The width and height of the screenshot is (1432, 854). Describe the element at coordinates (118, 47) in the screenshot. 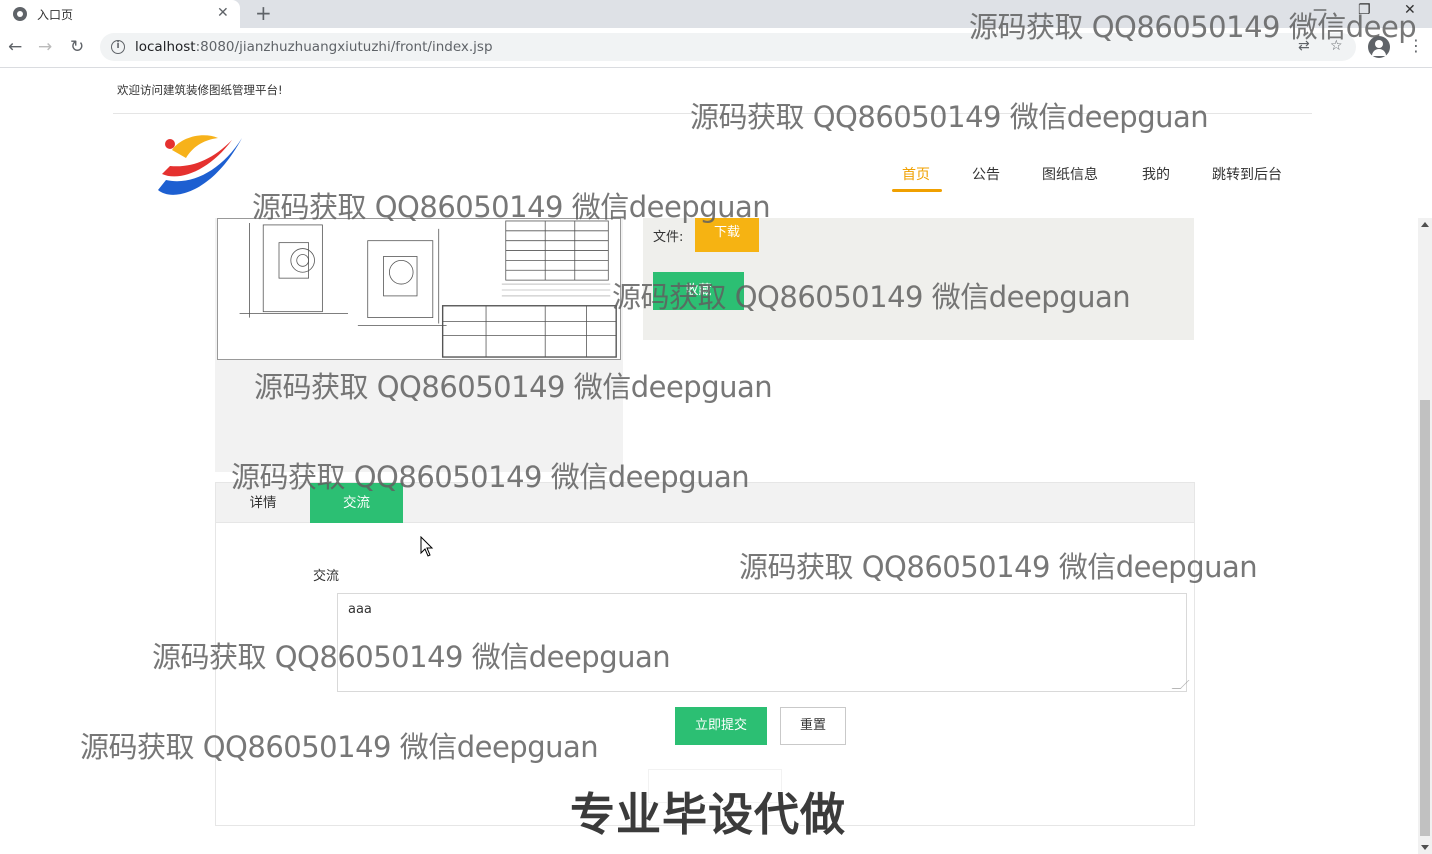

I see `info-icon: i` at that location.